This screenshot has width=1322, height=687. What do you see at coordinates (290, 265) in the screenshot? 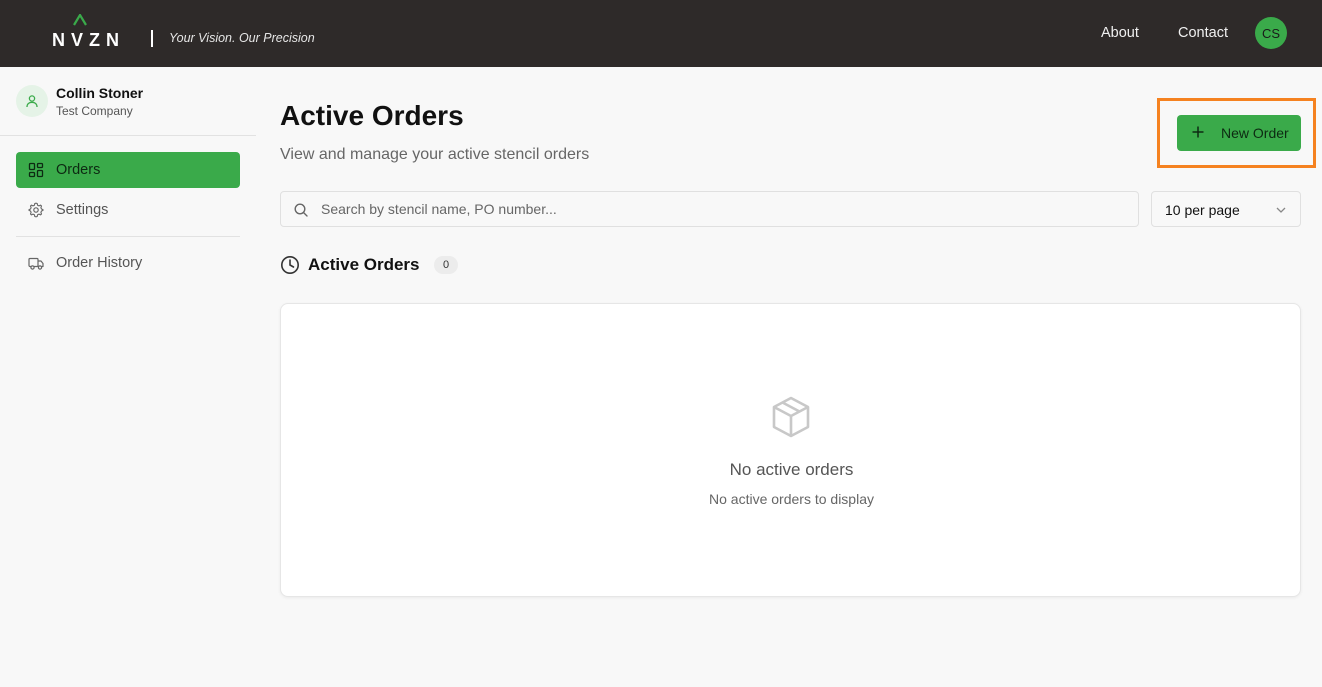
I see `clock-icon` at bounding box center [290, 265].